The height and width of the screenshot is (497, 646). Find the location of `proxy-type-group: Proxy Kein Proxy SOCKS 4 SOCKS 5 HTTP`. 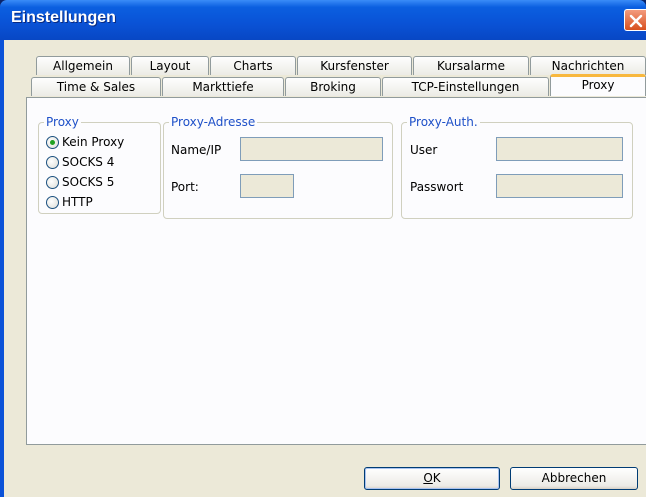

proxy-type-group: Proxy Kein Proxy SOCKS 4 SOCKS 5 HTTP is located at coordinates (99, 164).